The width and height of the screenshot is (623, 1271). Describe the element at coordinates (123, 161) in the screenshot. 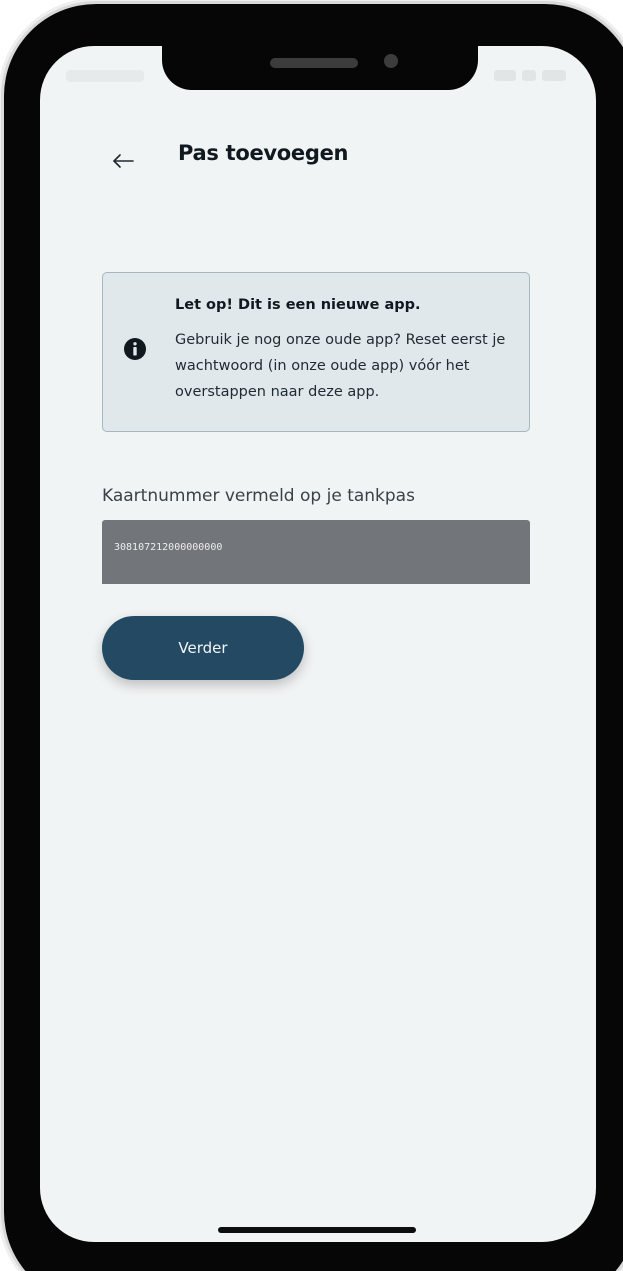

I see `back-arrow-icon` at that location.